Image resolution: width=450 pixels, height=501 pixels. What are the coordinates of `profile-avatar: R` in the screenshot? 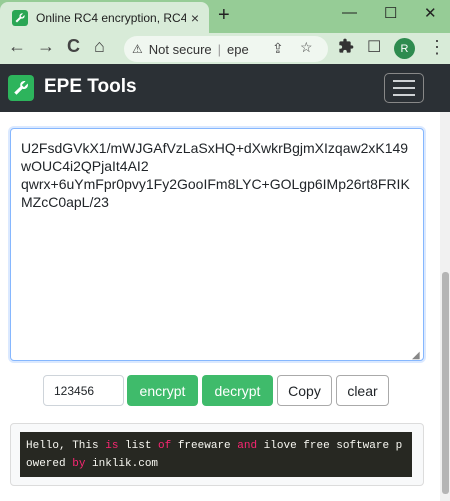 It's located at (404, 48).